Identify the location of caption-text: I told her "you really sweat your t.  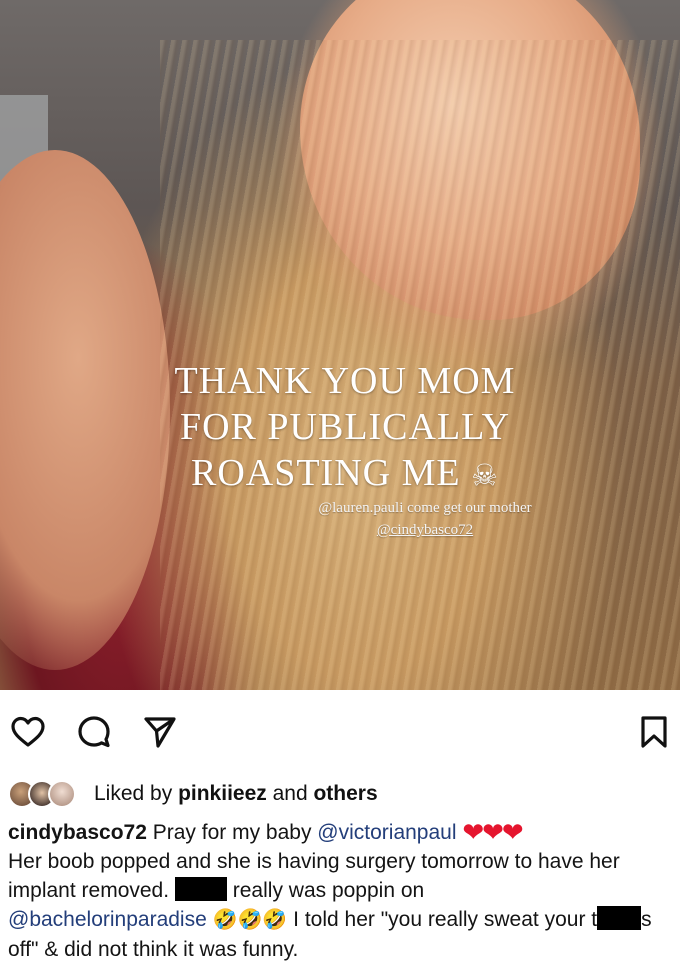
(442, 919).